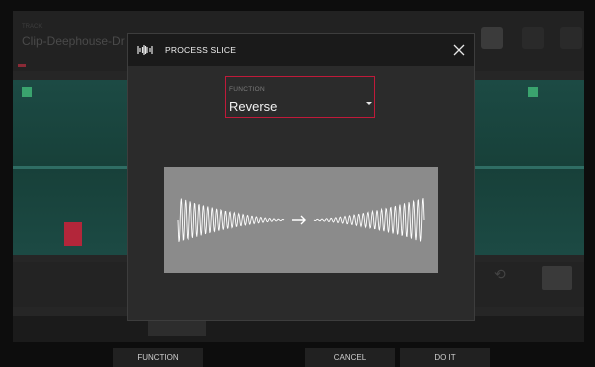 The image size is (595, 367). What do you see at coordinates (492, 38) in the screenshot?
I see `background-search-icon` at bounding box center [492, 38].